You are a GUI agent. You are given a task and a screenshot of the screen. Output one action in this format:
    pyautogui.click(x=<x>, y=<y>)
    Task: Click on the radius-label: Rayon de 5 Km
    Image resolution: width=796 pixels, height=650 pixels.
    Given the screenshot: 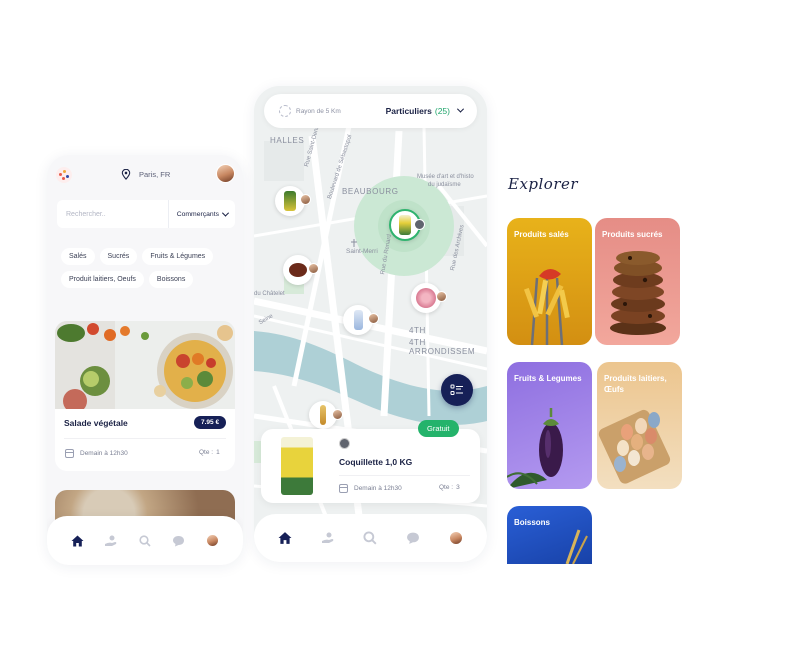 What is the action you would take?
    pyautogui.click(x=318, y=111)
    